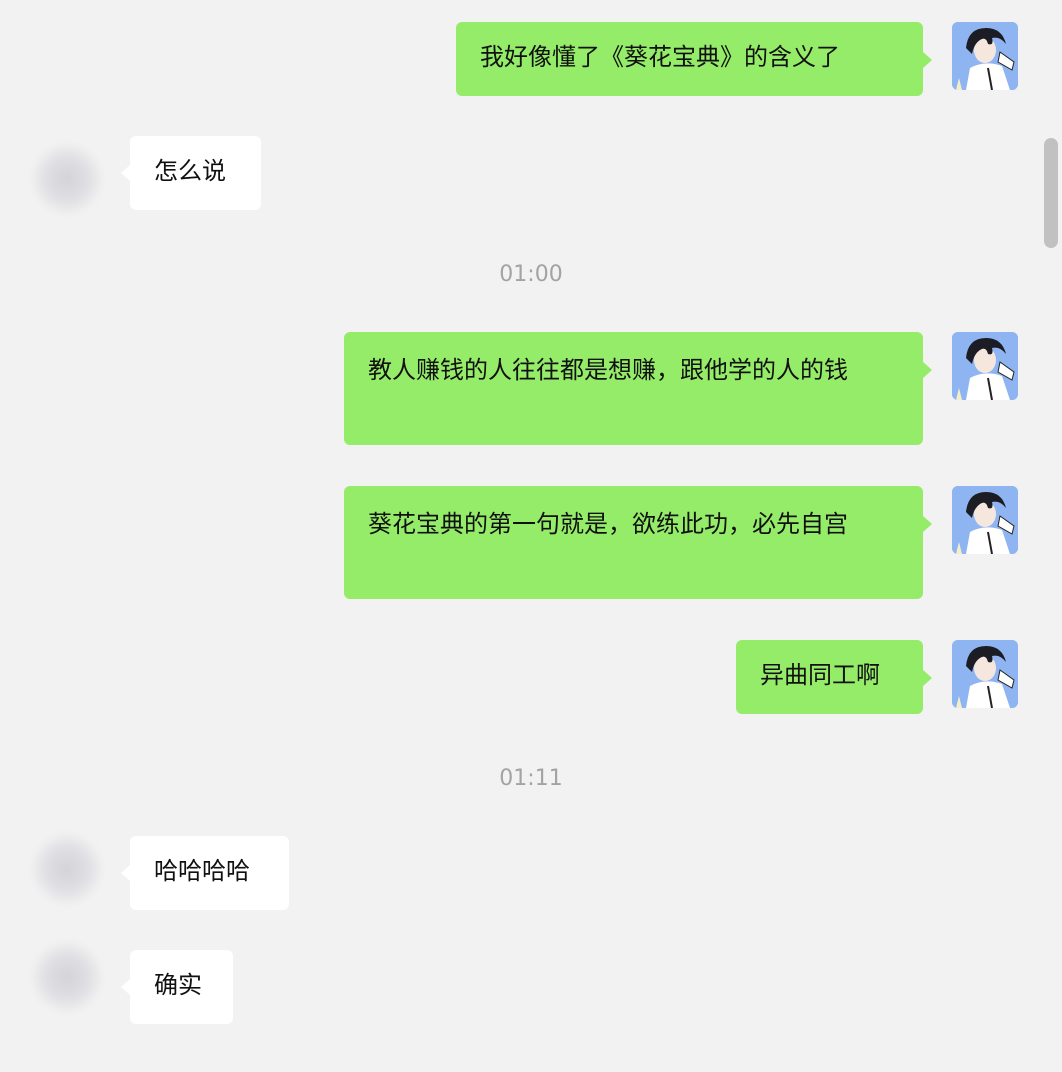 The height and width of the screenshot is (1072, 1062). What do you see at coordinates (608, 370) in the screenshot?
I see `message-text: 教人赚钱的人往往都是想赚，跟他学的人的钱` at bounding box center [608, 370].